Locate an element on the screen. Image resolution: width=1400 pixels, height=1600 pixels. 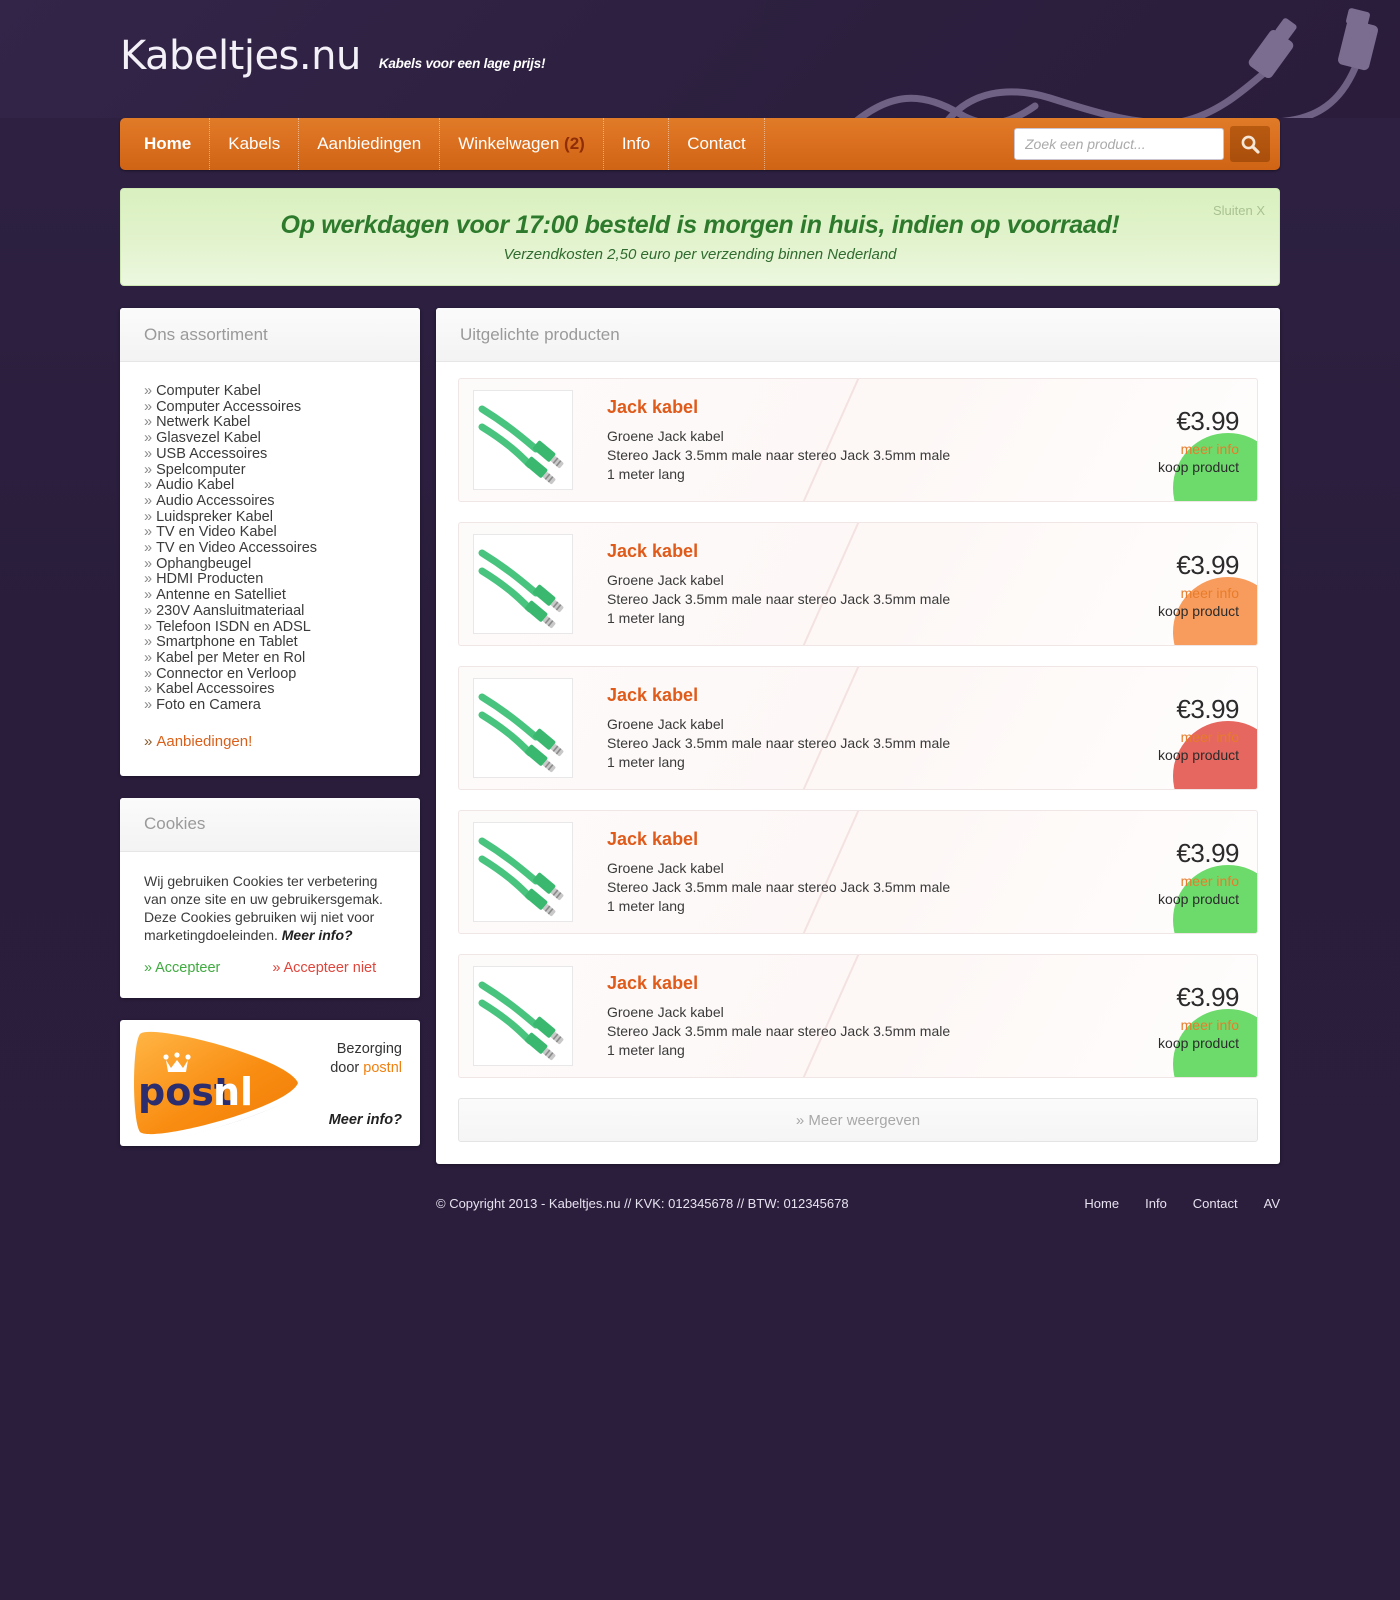
sidebar-item-spelcomputer: » Spelcomputer is located at coordinates (270, 470).